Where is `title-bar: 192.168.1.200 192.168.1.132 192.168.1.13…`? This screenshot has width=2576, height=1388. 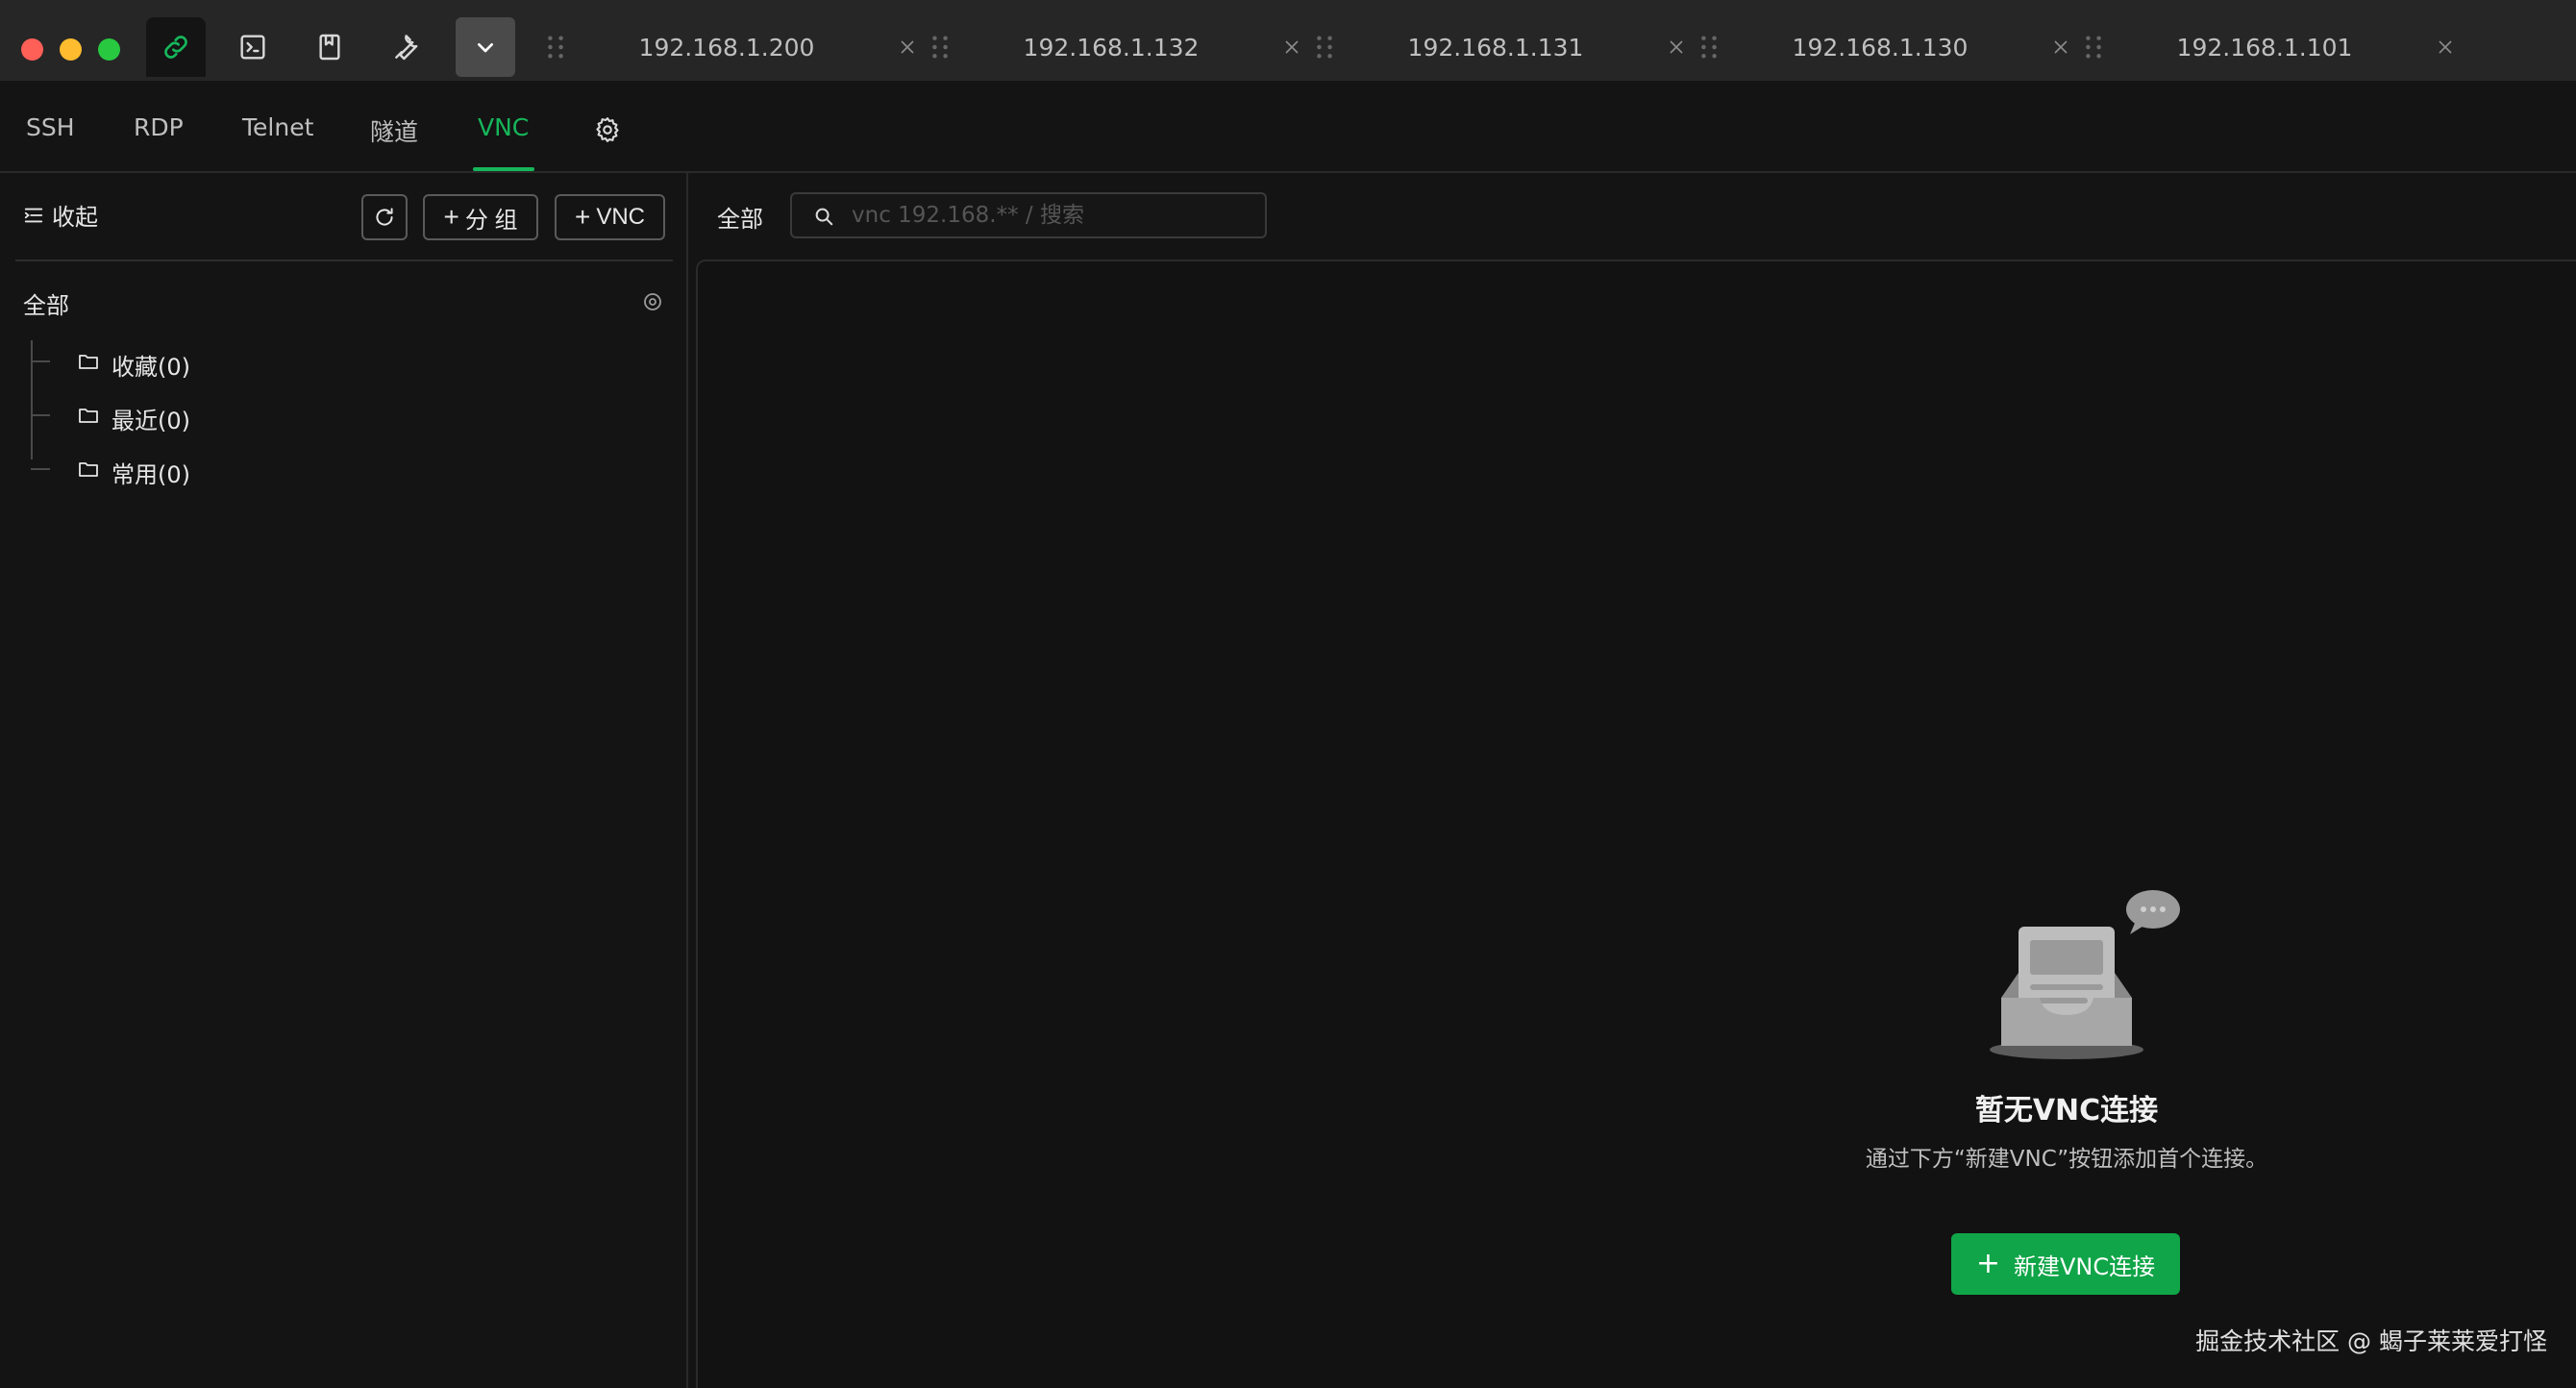
title-bar: 192.168.1.200 192.168.1.132 192.168.1.13… is located at coordinates (1288, 40).